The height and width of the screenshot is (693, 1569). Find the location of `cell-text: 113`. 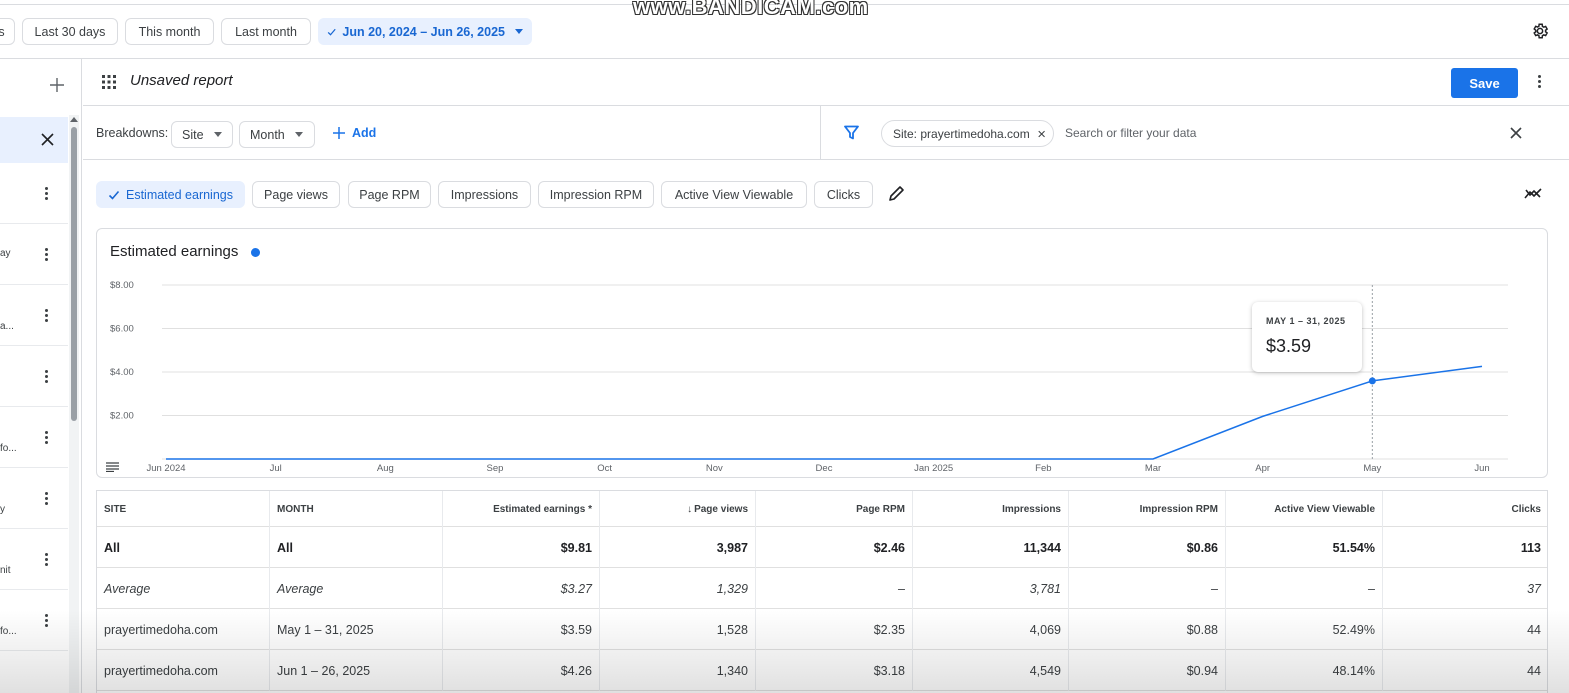

cell-text: 113 is located at coordinates (1530, 547).